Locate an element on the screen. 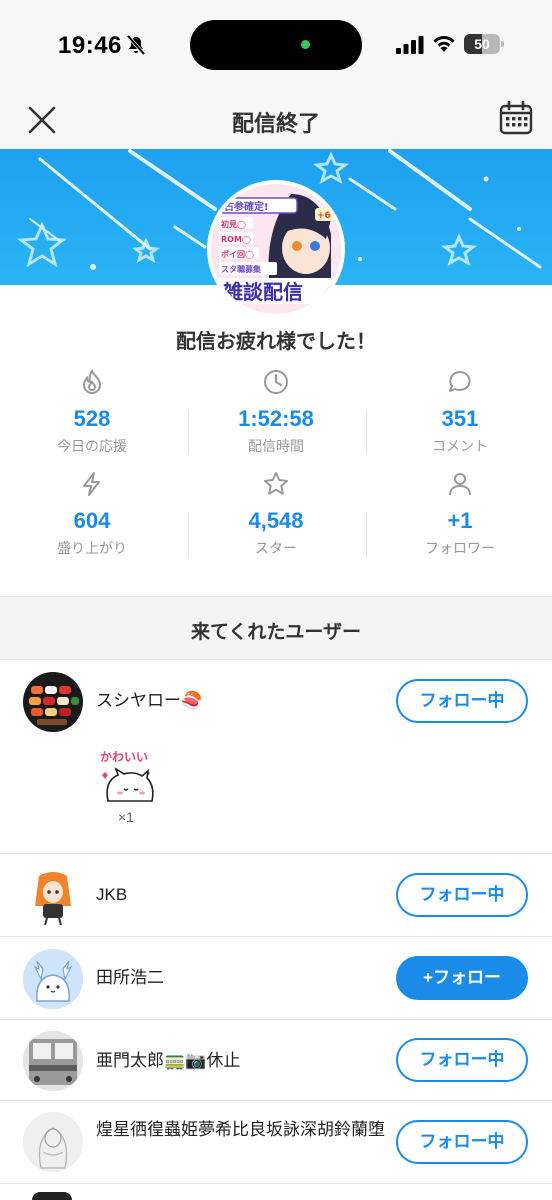  wifi-icon is located at coordinates (444, 44).